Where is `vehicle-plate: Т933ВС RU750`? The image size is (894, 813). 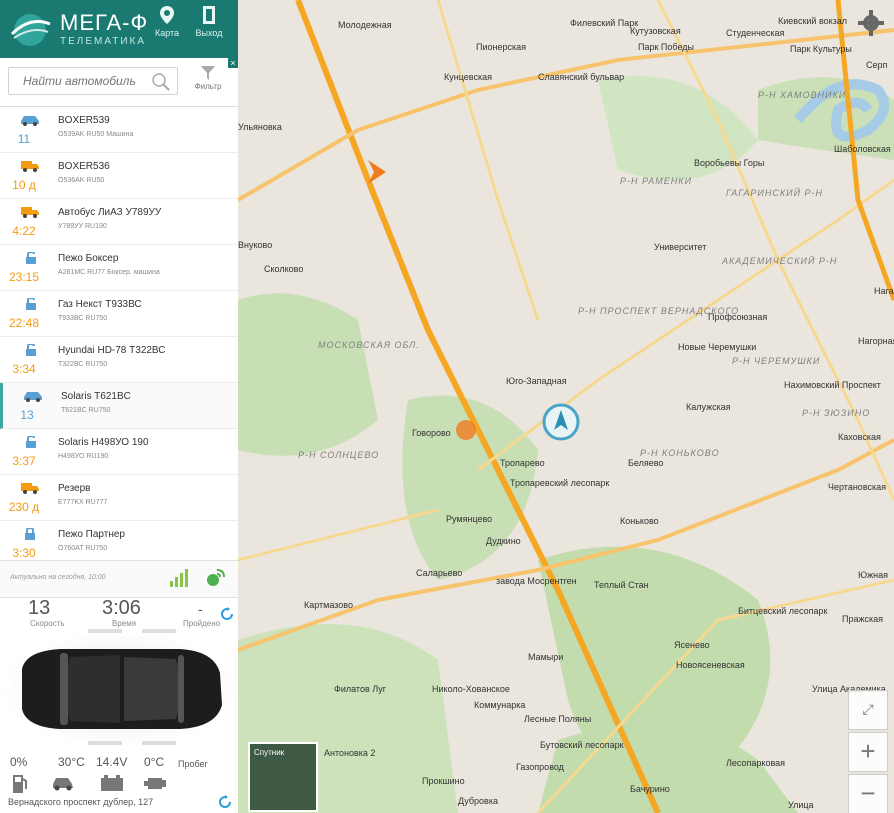 vehicle-plate: Т933ВС RU750 is located at coordinates (83, 318).